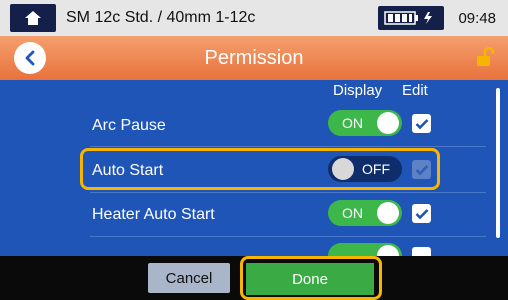  I want to click on lock-button, so click(485, 59).